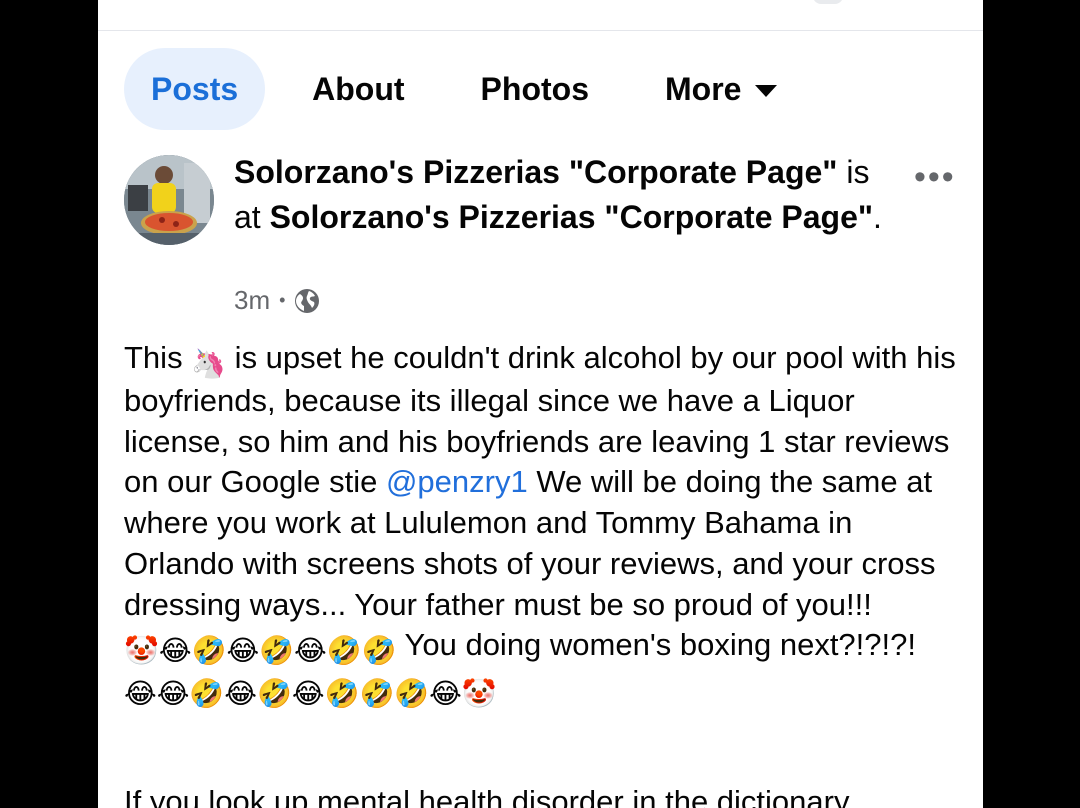 This screenshot has height=808, width=1080. I want to click on tab-about-label: About, so click(358, 88).